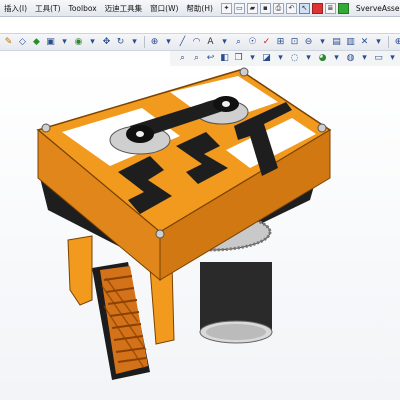  I want to click on pulley-left-hub, so click(140, 134).